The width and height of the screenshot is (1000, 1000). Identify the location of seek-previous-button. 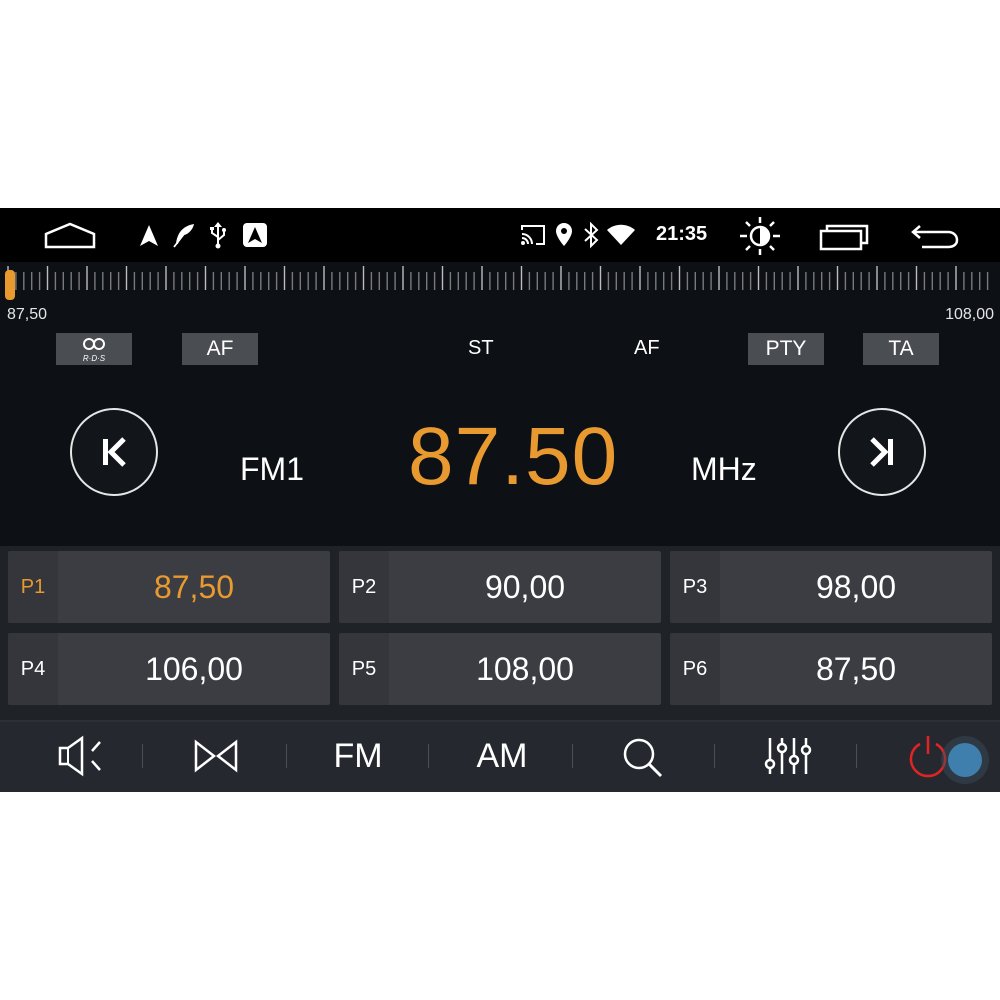
(114, 452).